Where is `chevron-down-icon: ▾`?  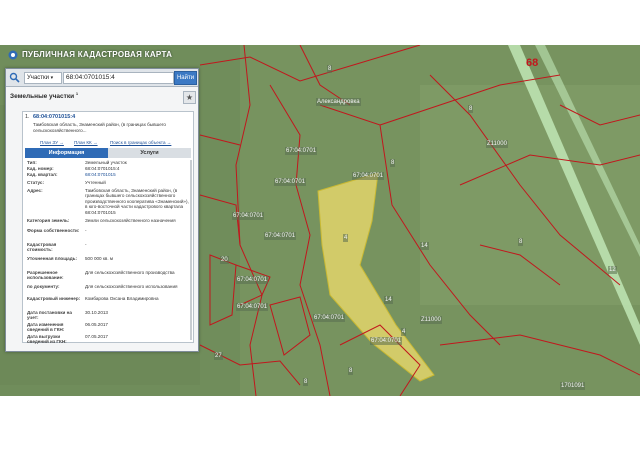 chevron-down-icon: ▾ is located at coordinates (52, 78).